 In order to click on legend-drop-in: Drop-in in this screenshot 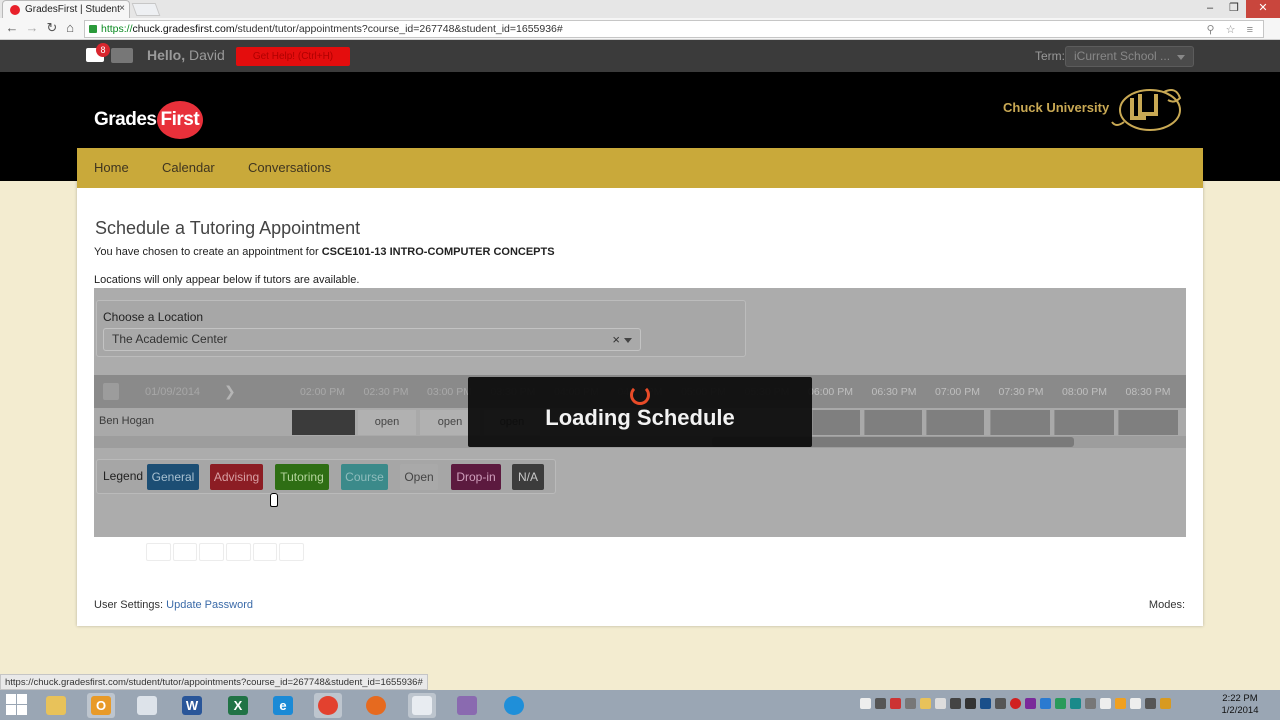, I will do `click(476, 477)`.